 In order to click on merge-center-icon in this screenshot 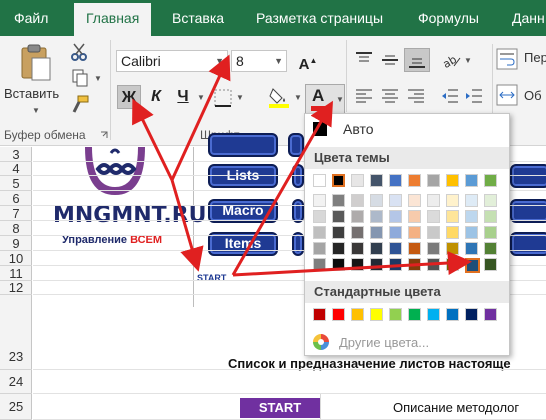, I will do `click(507, 95)`.